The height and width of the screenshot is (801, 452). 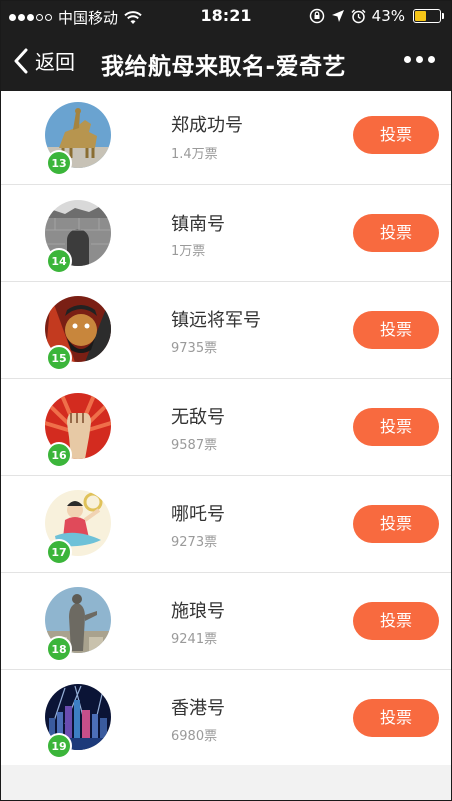 I want to click on list-item: 19 香港号 6980票 投票, so click(x=226, y=718).